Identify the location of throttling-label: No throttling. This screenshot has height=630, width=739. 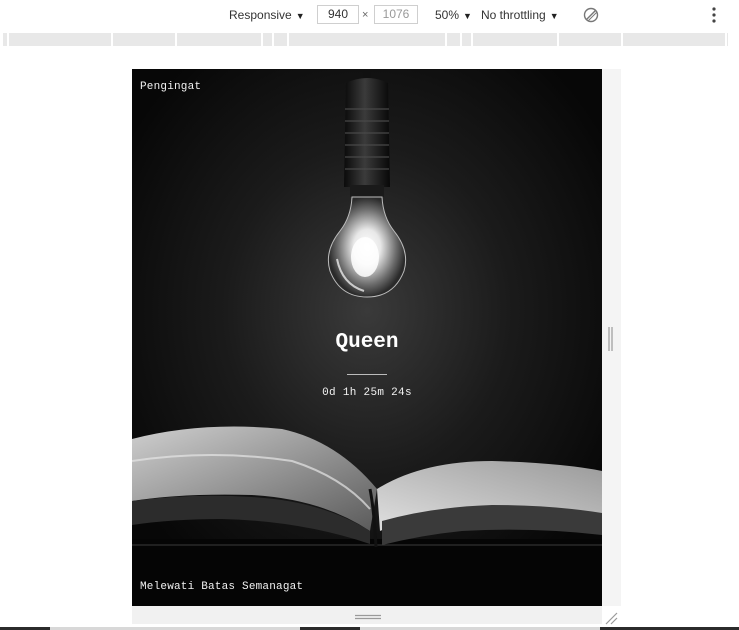
(513, 15).